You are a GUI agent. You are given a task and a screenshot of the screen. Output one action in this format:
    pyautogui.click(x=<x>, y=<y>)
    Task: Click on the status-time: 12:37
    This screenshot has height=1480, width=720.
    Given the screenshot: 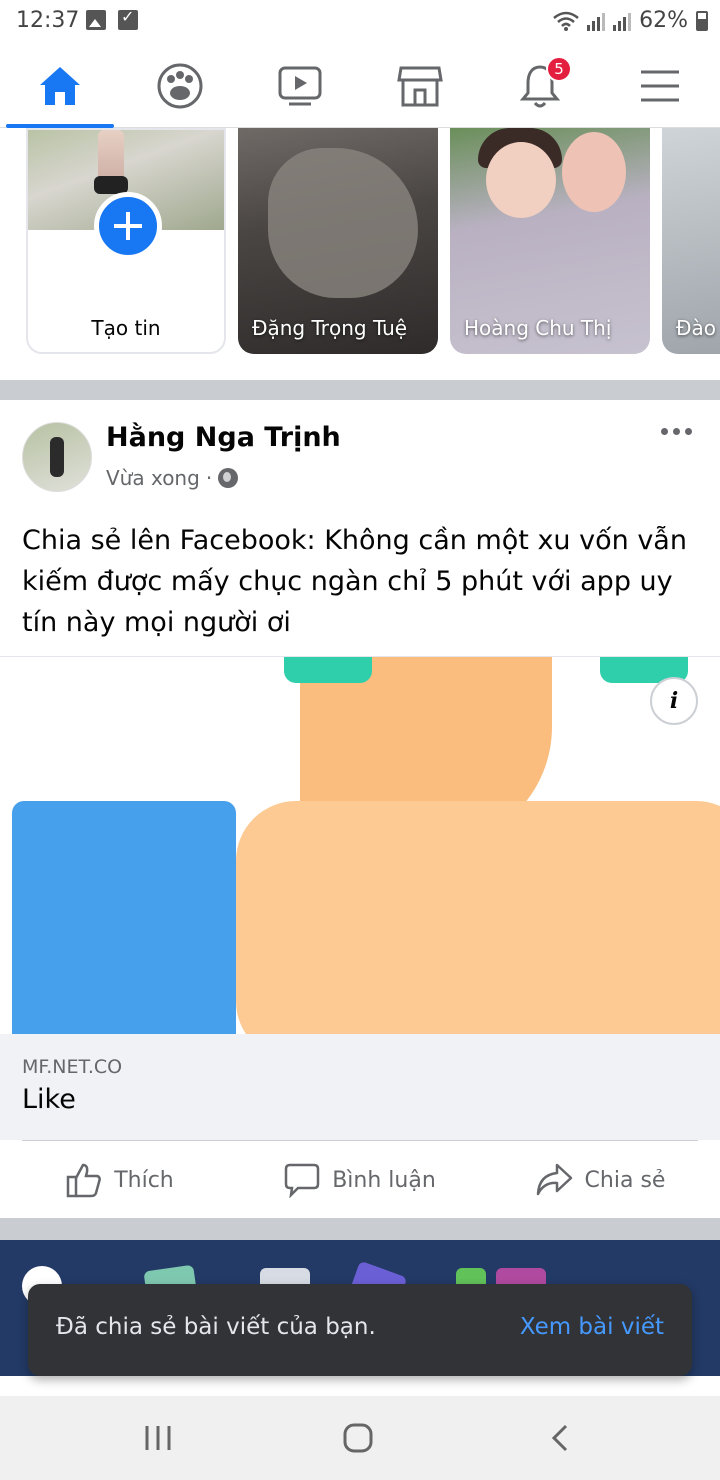 What is the action you would take?
    pyautogui.click(x=48, y=20)
    